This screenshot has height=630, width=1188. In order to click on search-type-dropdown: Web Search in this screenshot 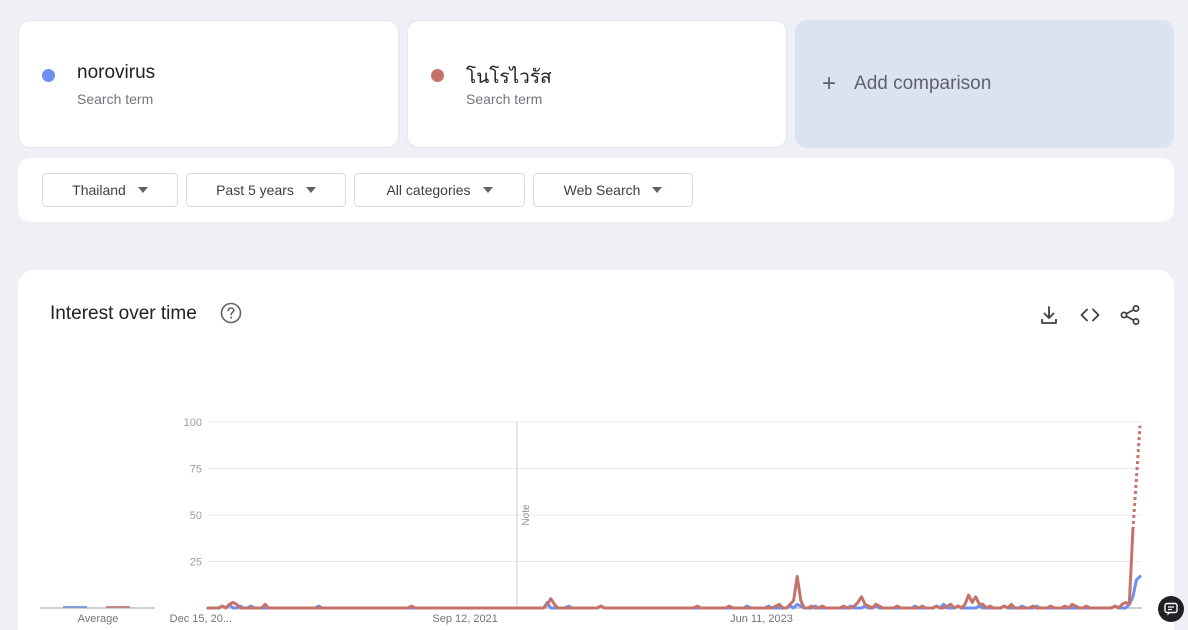, I will do `click(613, 190)`.